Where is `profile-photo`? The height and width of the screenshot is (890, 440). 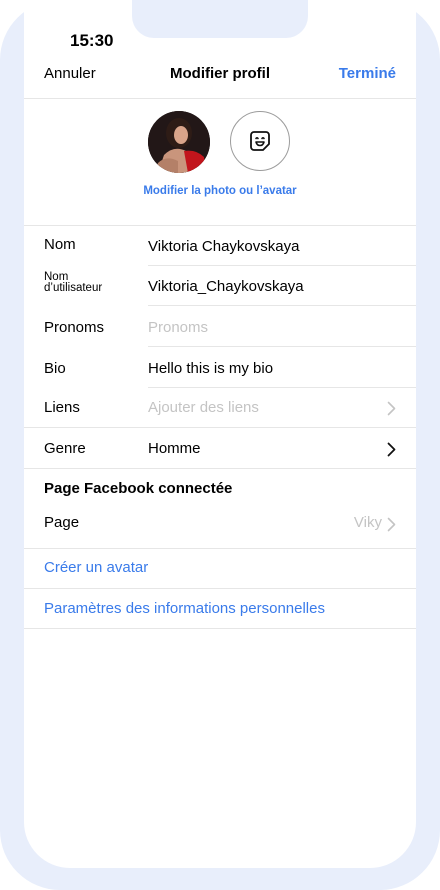 profile-photo is located at coordinates (179, 142).